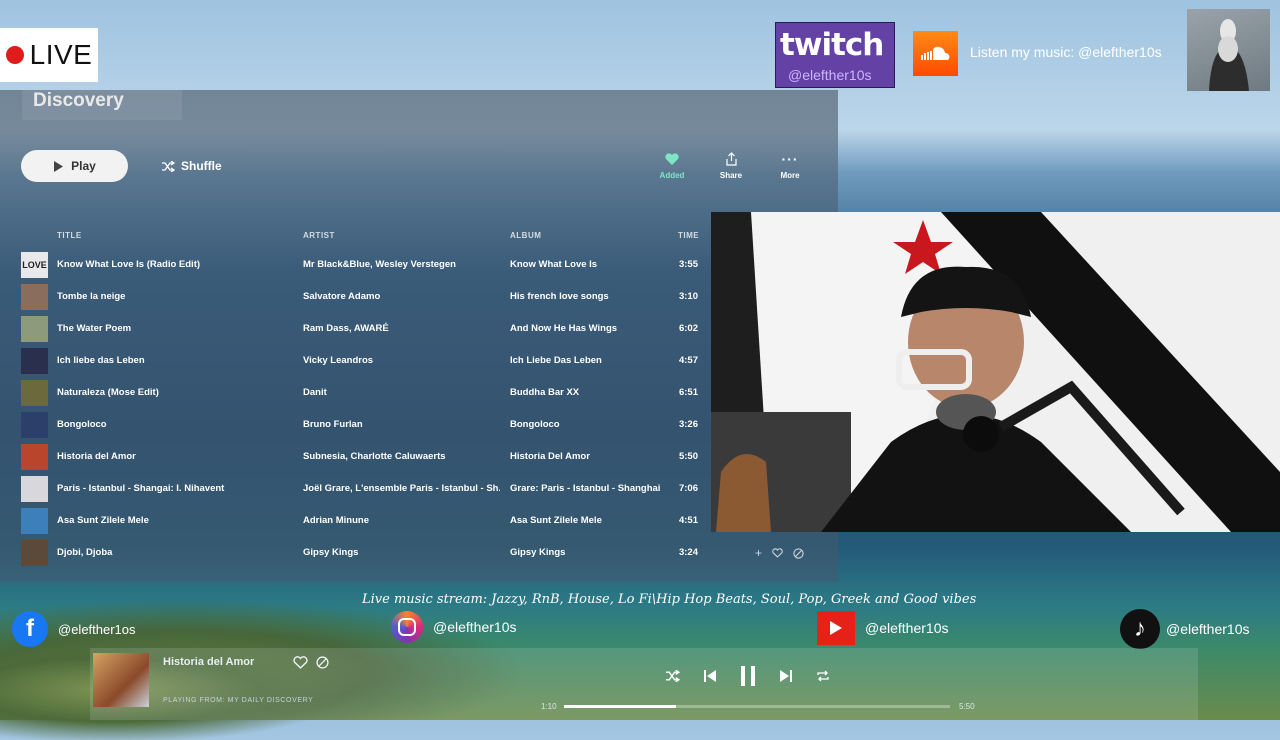 This screenshot has width=1280, height=740. Describe the element at coordinates (758, 553) in the screenshot. I see `add-to-playlist-icon: +` at that location.